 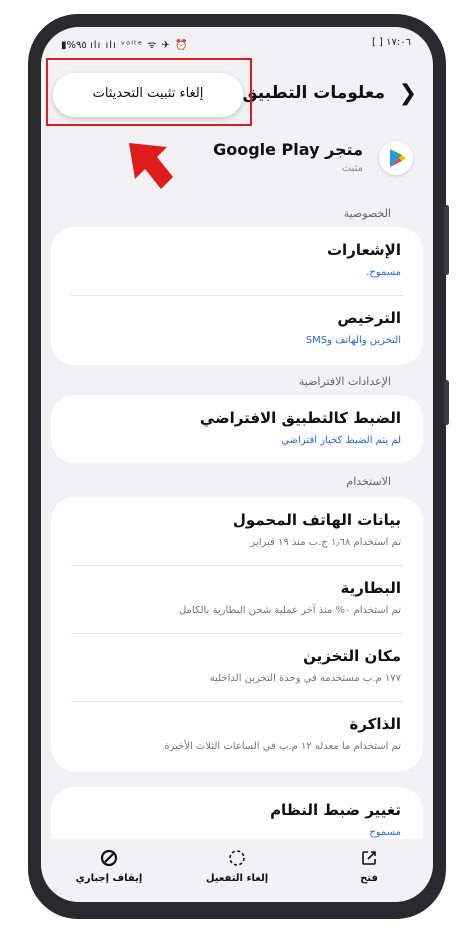 I want to click on item-subtitle: التخزين والهاتف وSMS, so click(x=353, y=340).